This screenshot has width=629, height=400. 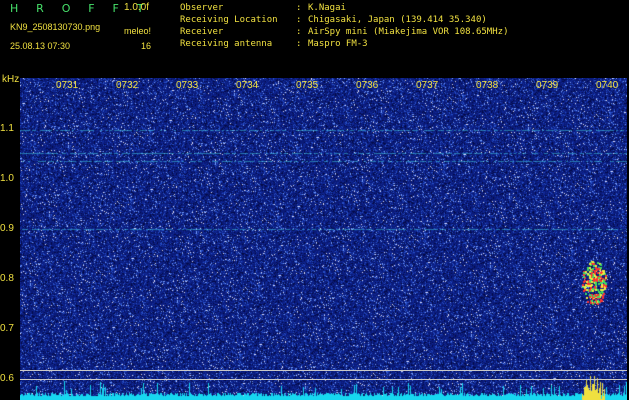 I want to click on reference-line-lower, so click(x=323, y=379).